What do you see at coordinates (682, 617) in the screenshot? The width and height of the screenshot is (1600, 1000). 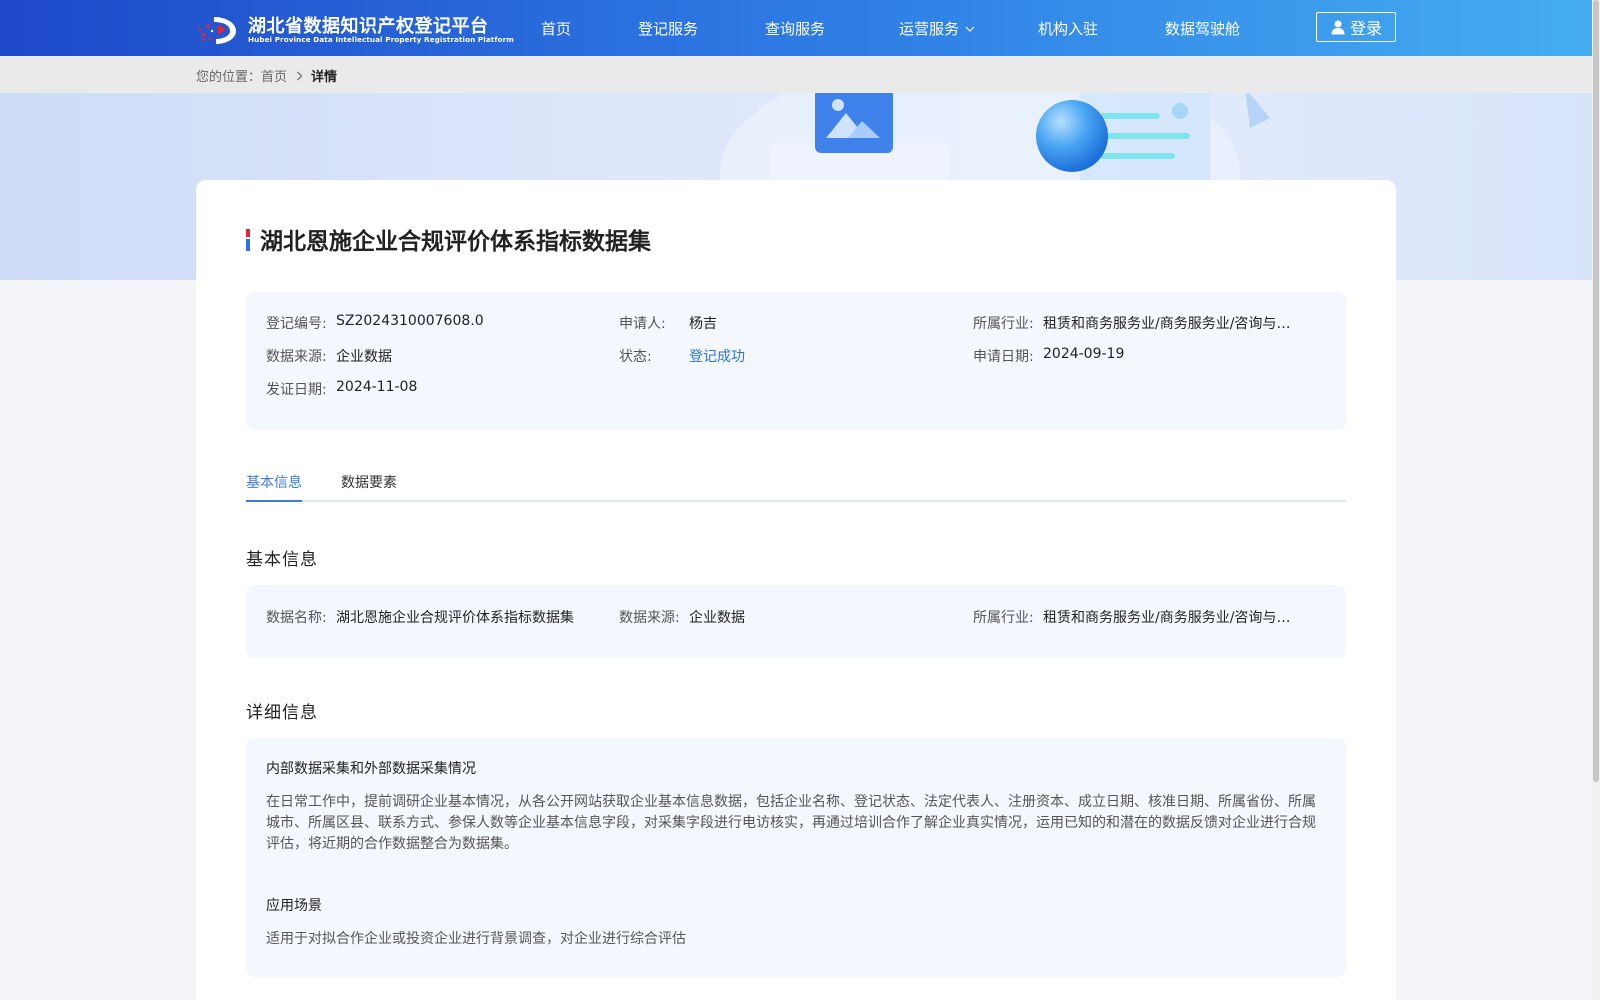 I see `field-data-source: 数据来源: 企业数据` at bounding box center [682, 617].